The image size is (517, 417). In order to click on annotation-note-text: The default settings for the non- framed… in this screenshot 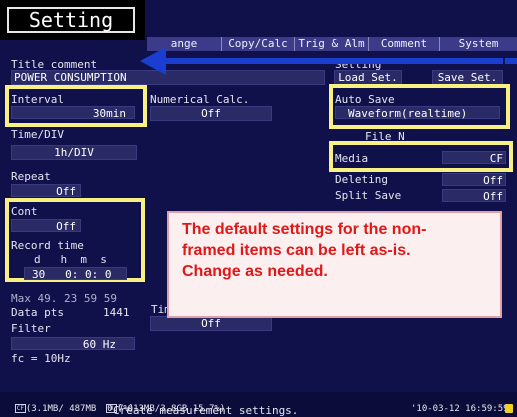, I will do `click(304, 250)`.